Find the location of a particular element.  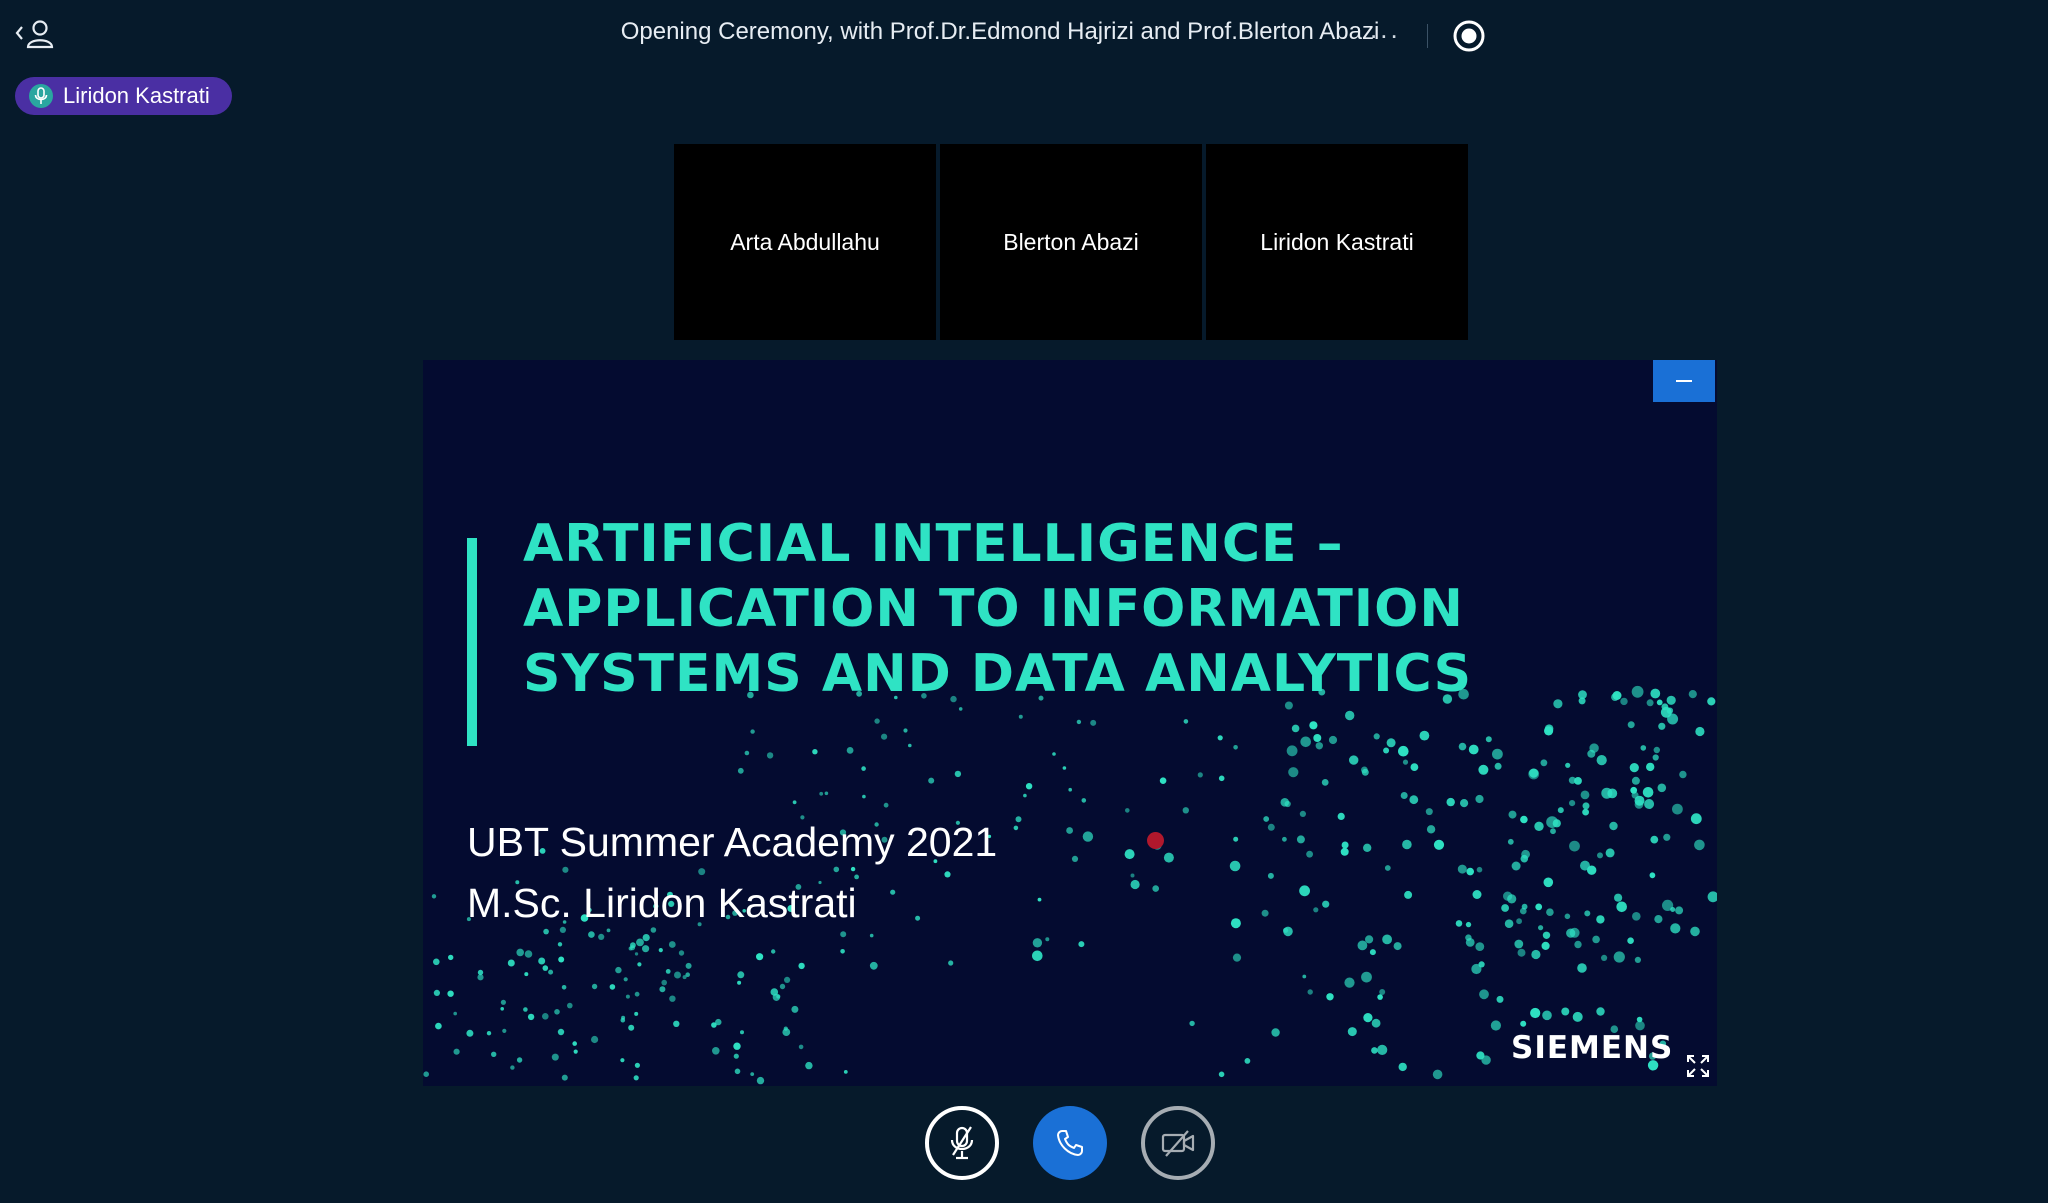

minimize-presentation-button is located at coordinates (1684, 381).